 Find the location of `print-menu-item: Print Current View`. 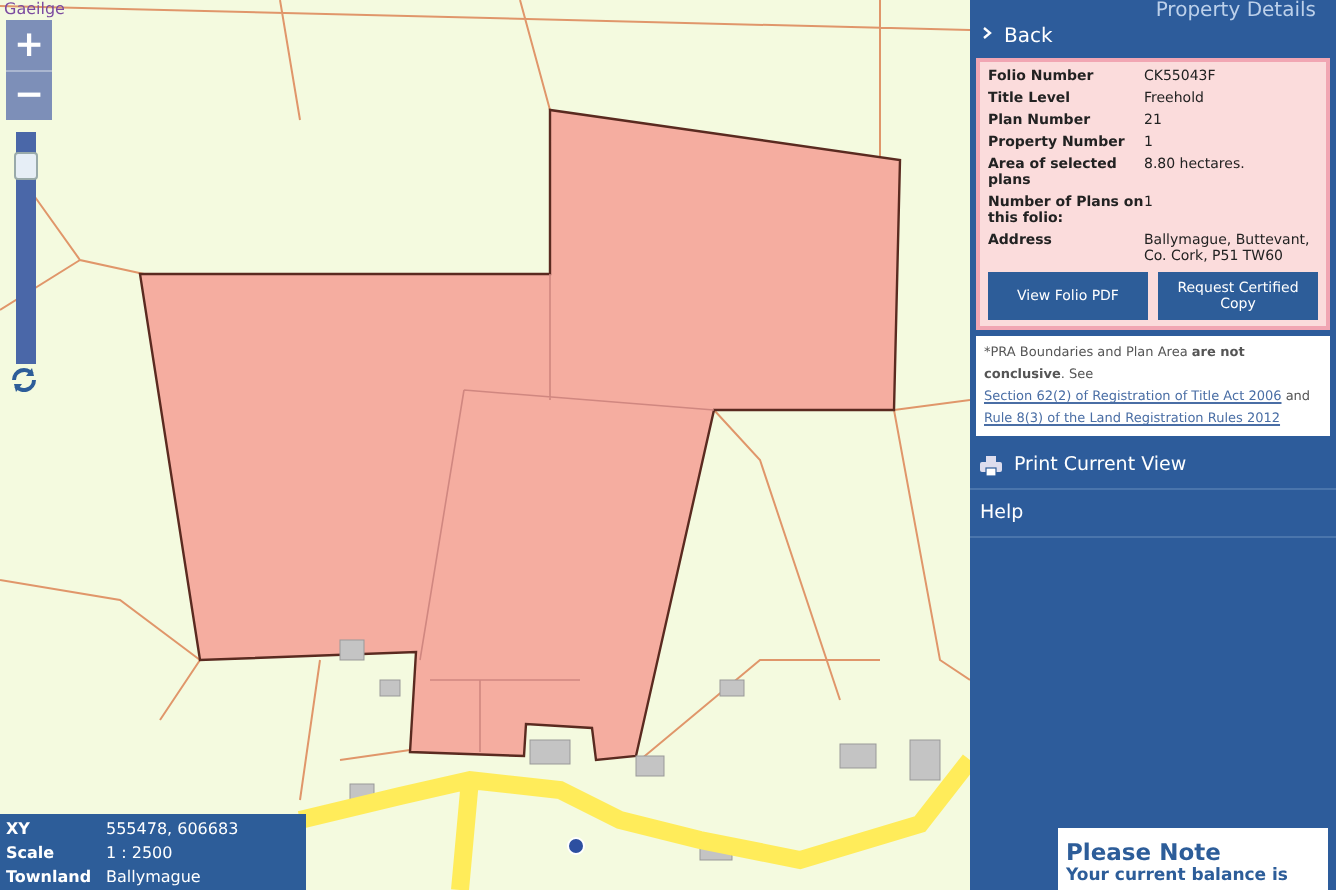

print-menu-item: Print Current View is located at coordinates (1153, 466).